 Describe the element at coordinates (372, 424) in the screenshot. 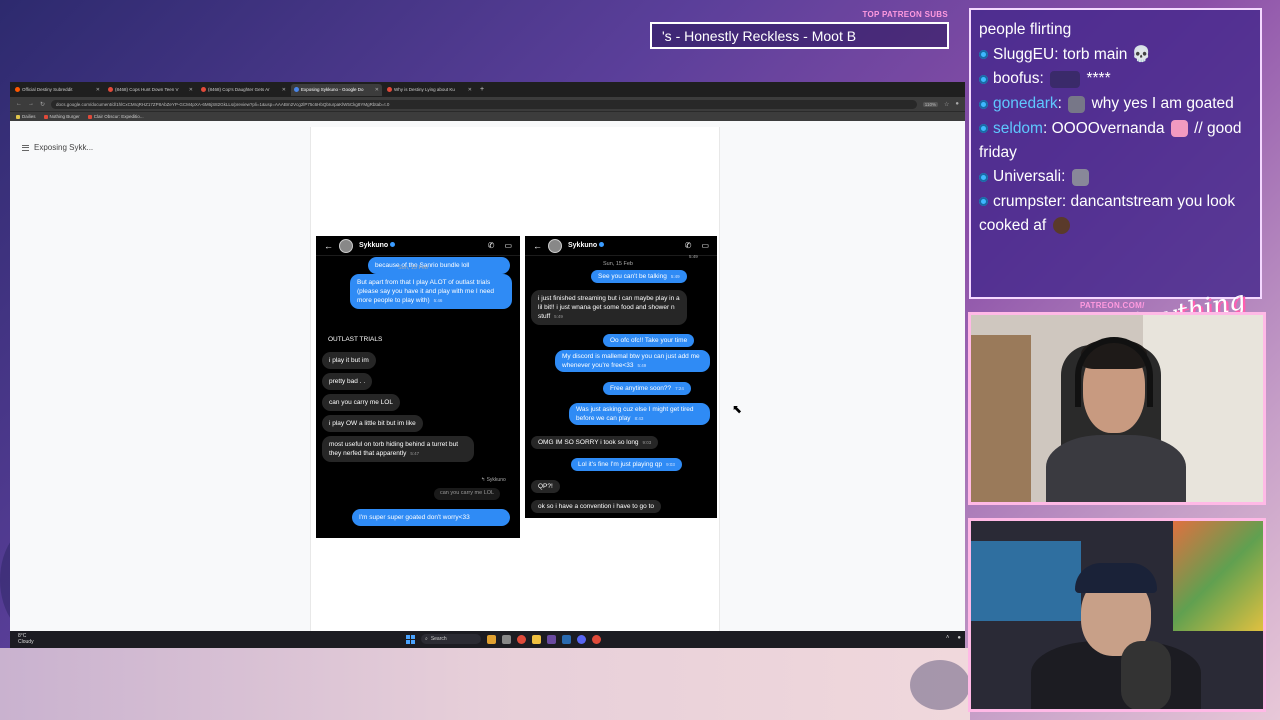

I see `message-bubble: i play OW a little bit but im like` at that location.